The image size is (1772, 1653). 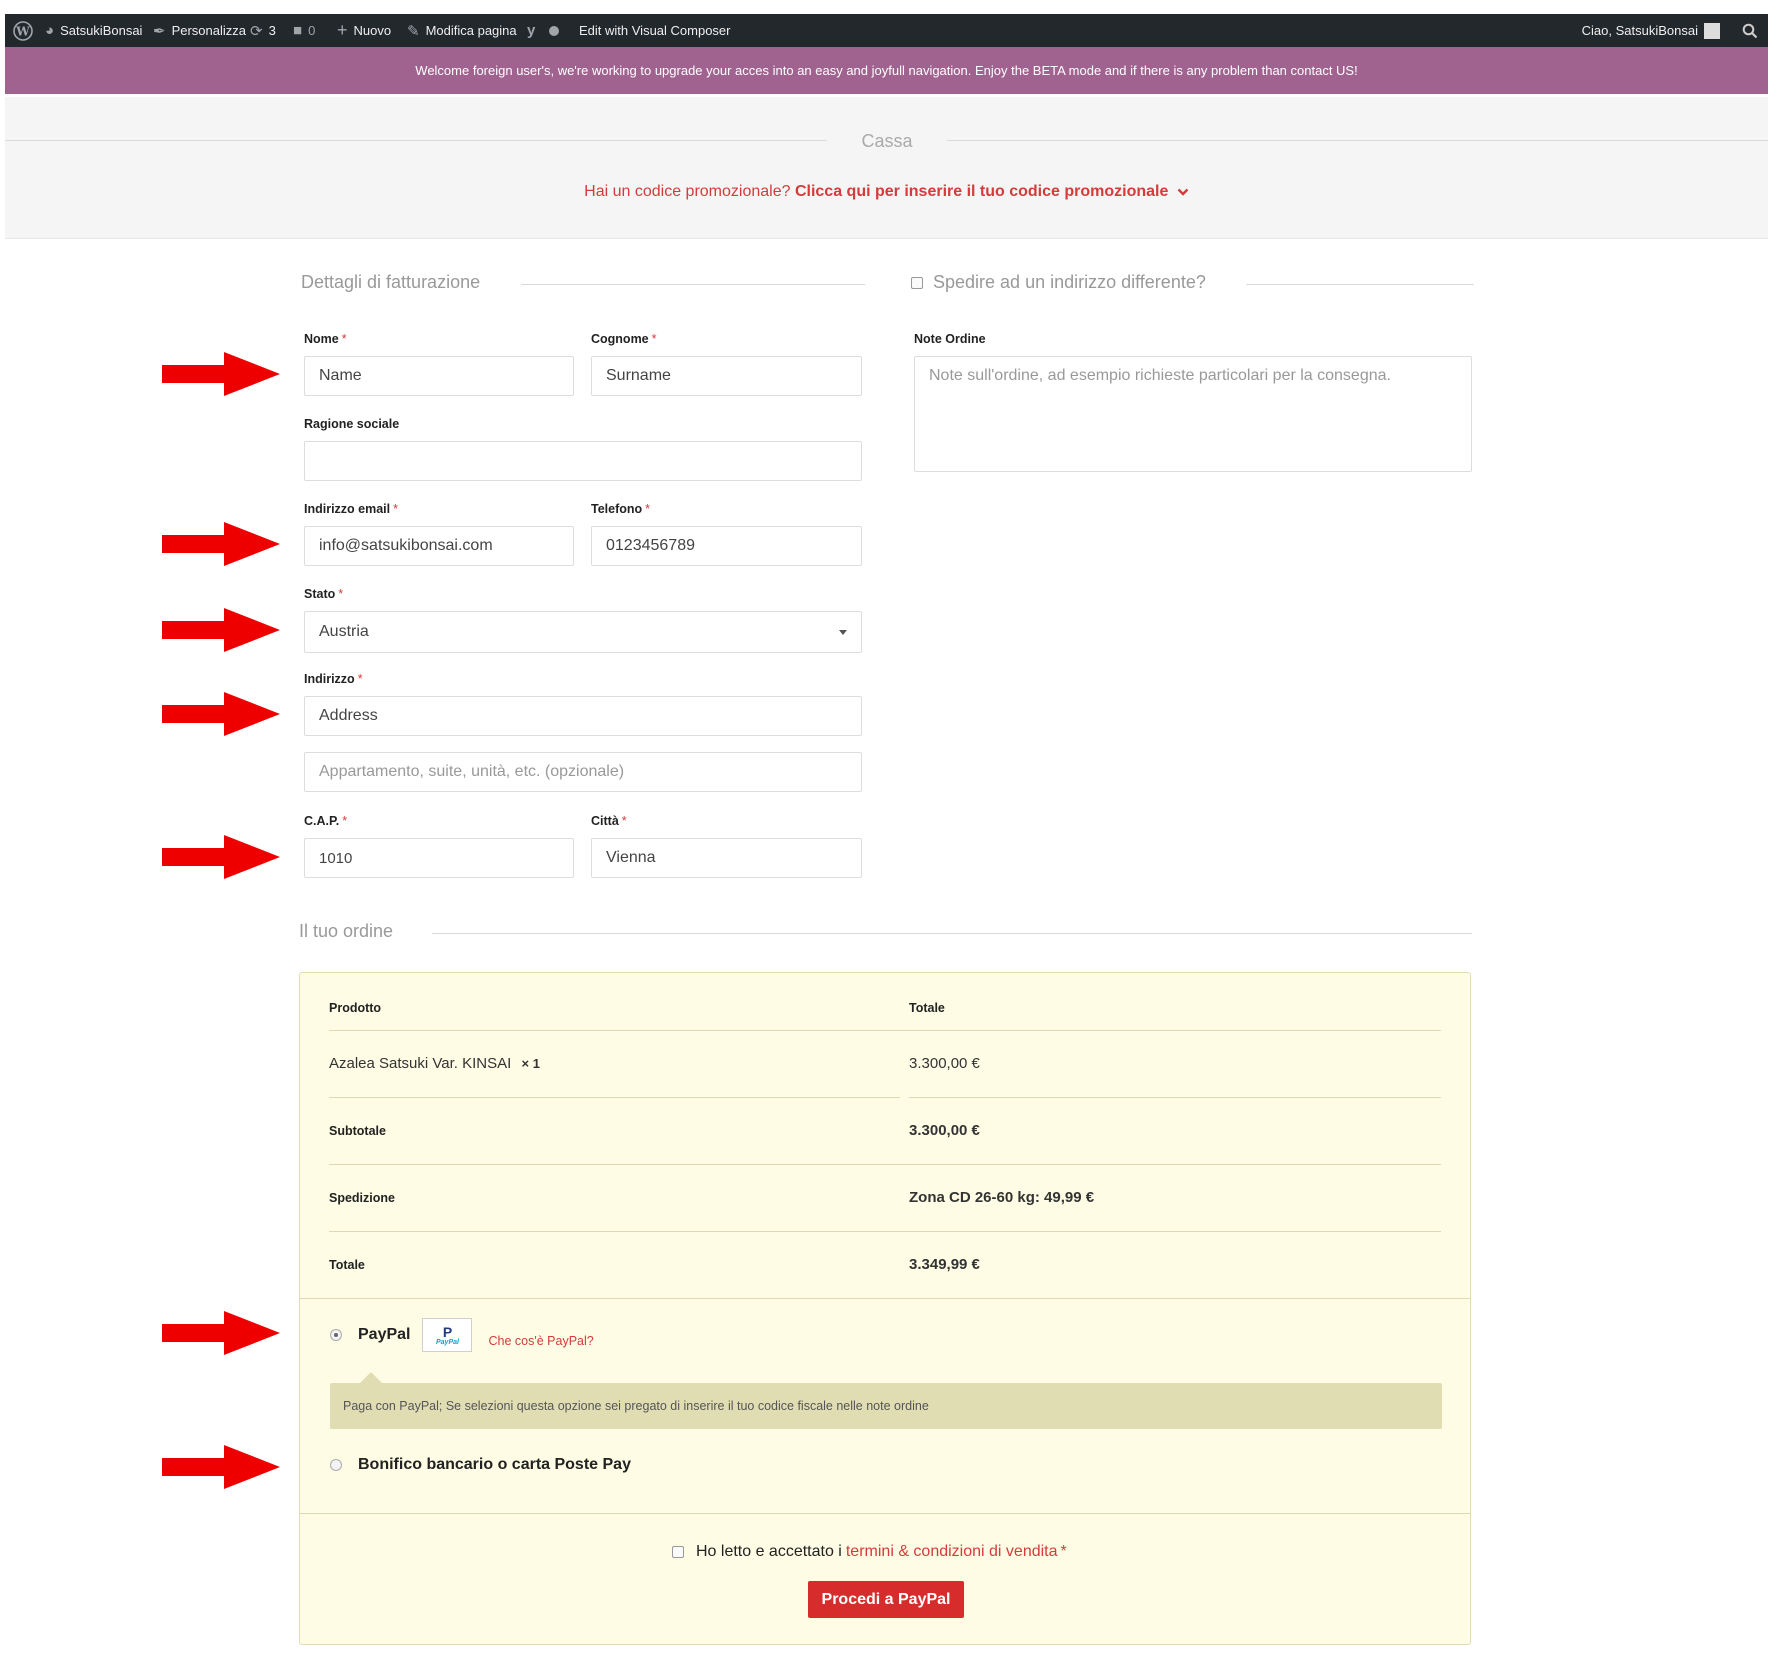 I want to click on page-title: Cassa, so click(x=887, y=141).